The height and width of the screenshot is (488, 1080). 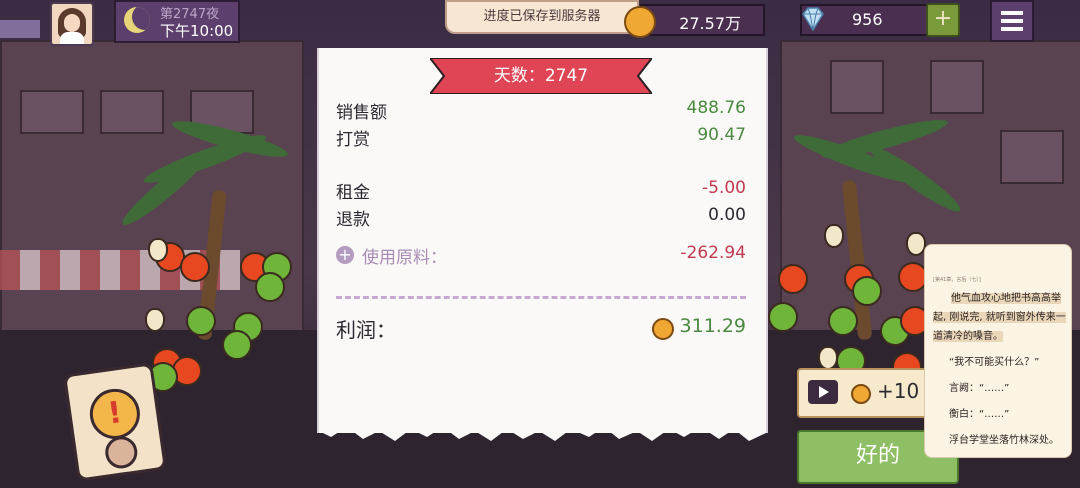 I want to click on profit-label: 利润：, so click(x=366, y=330).